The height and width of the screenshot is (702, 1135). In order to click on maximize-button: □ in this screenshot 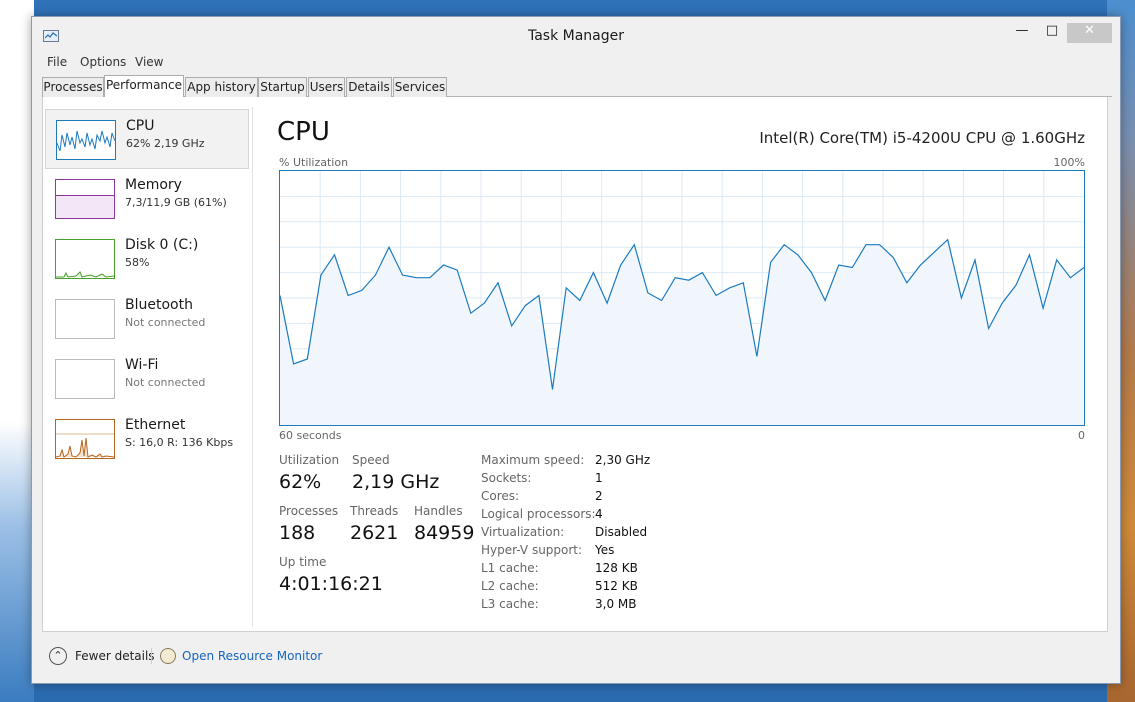, I will do `click(1052, 33)`.